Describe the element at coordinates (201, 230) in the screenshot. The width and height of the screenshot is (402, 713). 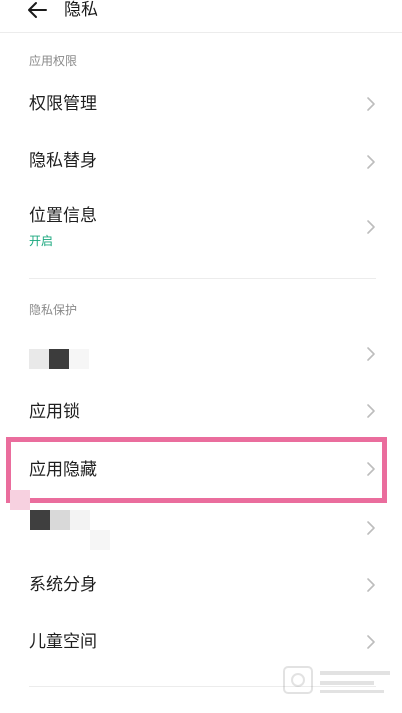
I see `row-location-info: 位置信息 开启` at that location.